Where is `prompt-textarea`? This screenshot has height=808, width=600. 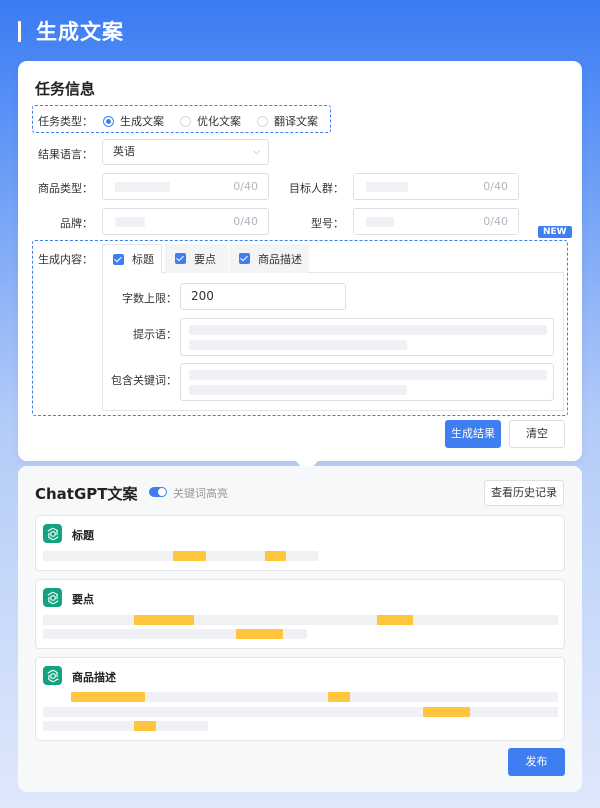
prompt-textarea is located at coordinates (367, 337).